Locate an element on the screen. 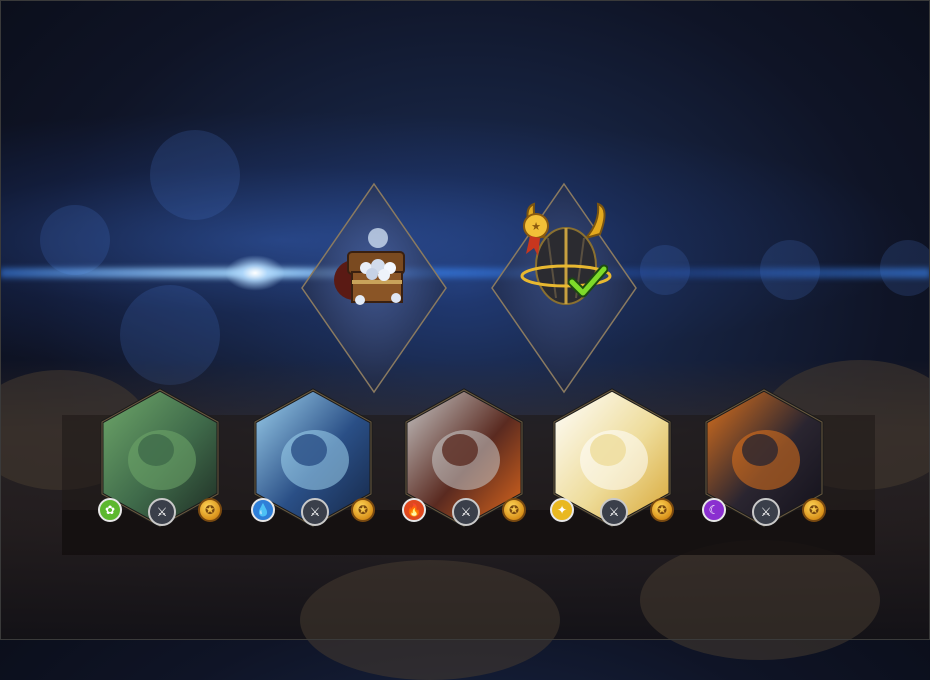 This screenshot has width=930, height=680. lens-flare-line is located at coordinates (465, 273).